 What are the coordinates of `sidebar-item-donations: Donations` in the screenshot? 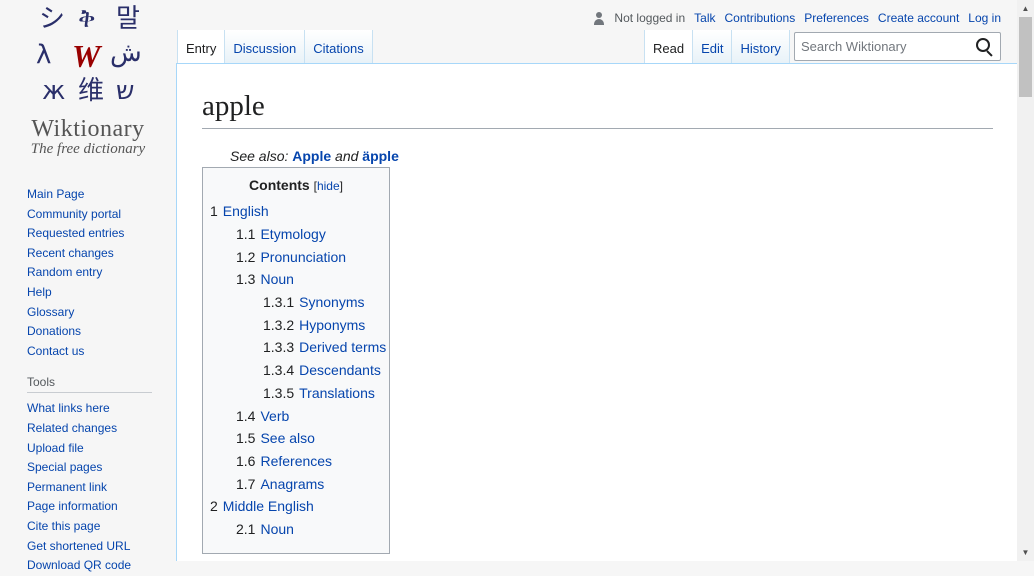 It's located at (54, 331).